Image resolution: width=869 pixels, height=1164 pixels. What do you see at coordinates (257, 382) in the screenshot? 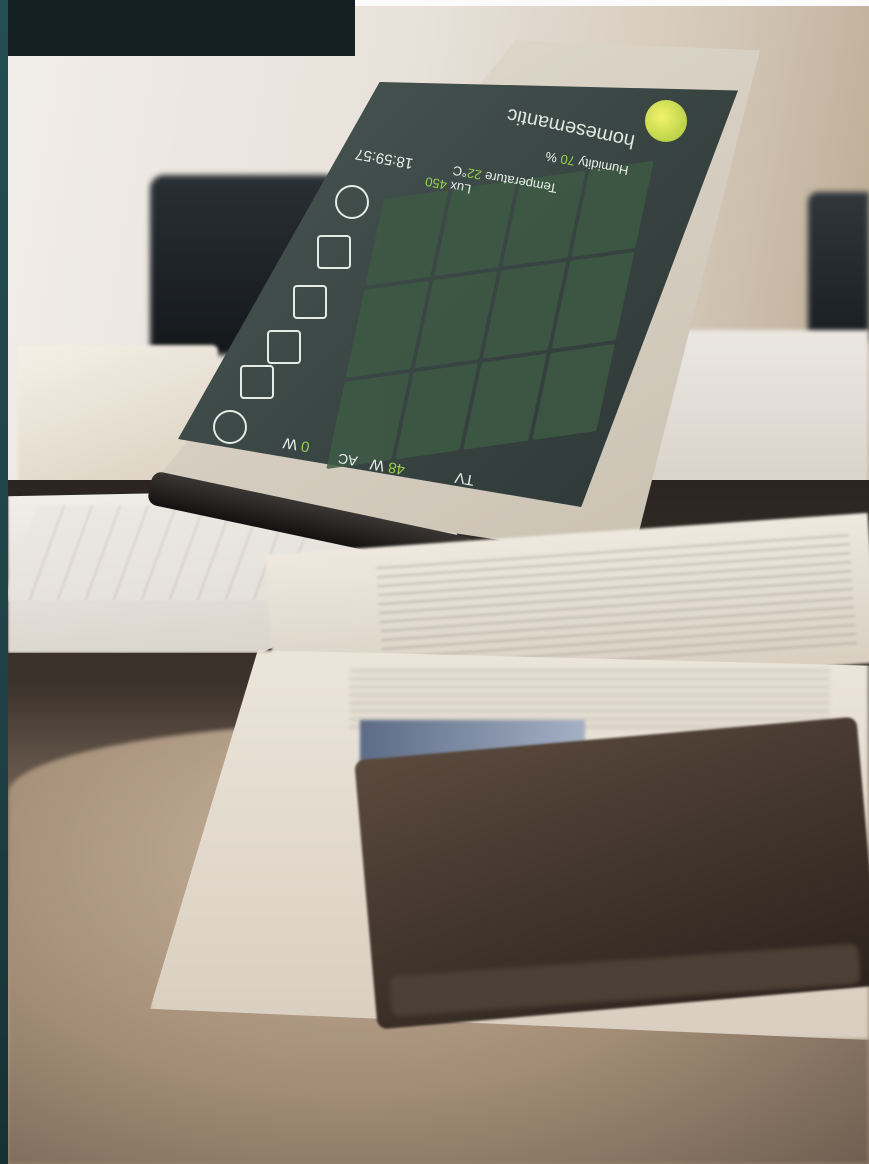
I see `door-icon` at bounding box center [257, 382].